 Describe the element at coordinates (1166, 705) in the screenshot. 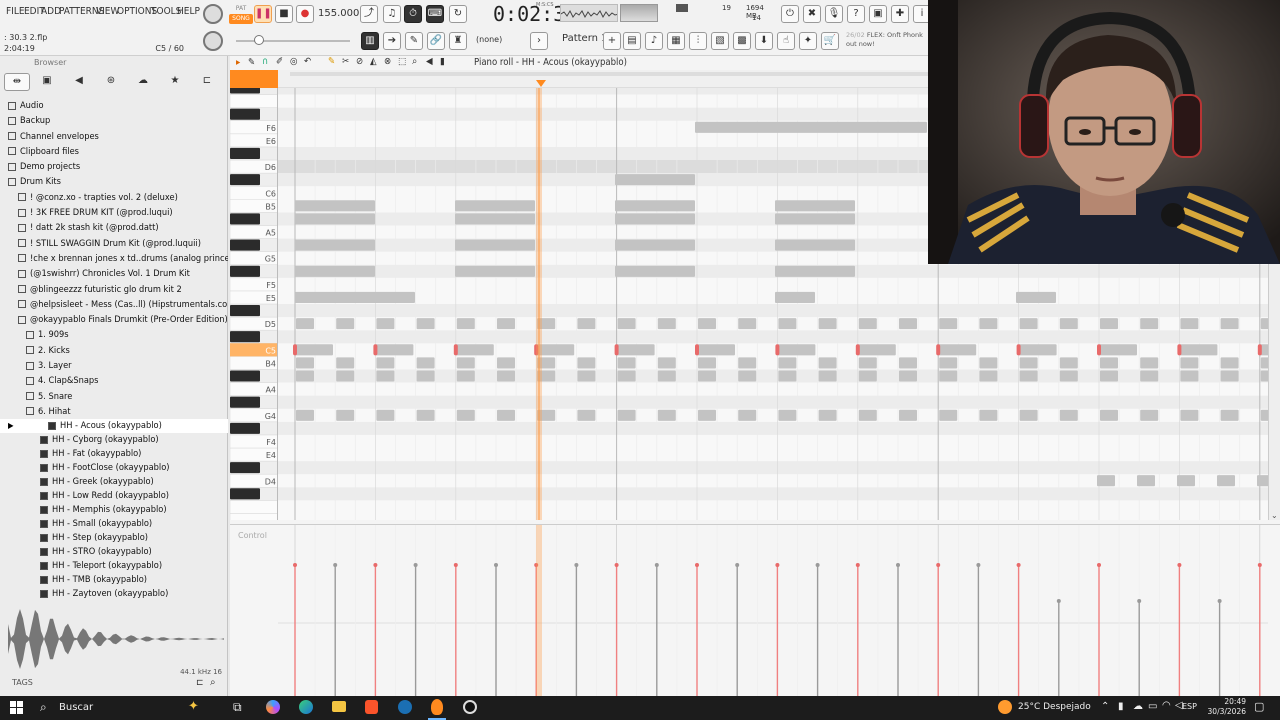

I see `wifi-tray-icon: ◠` at that location.